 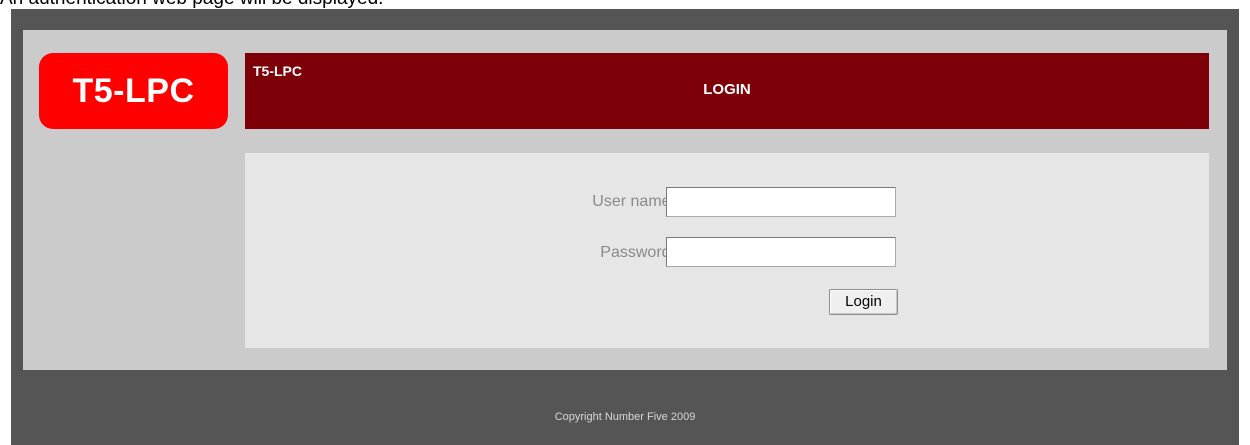 I want to click on username-label: User name:, so click(x=633, y=201).